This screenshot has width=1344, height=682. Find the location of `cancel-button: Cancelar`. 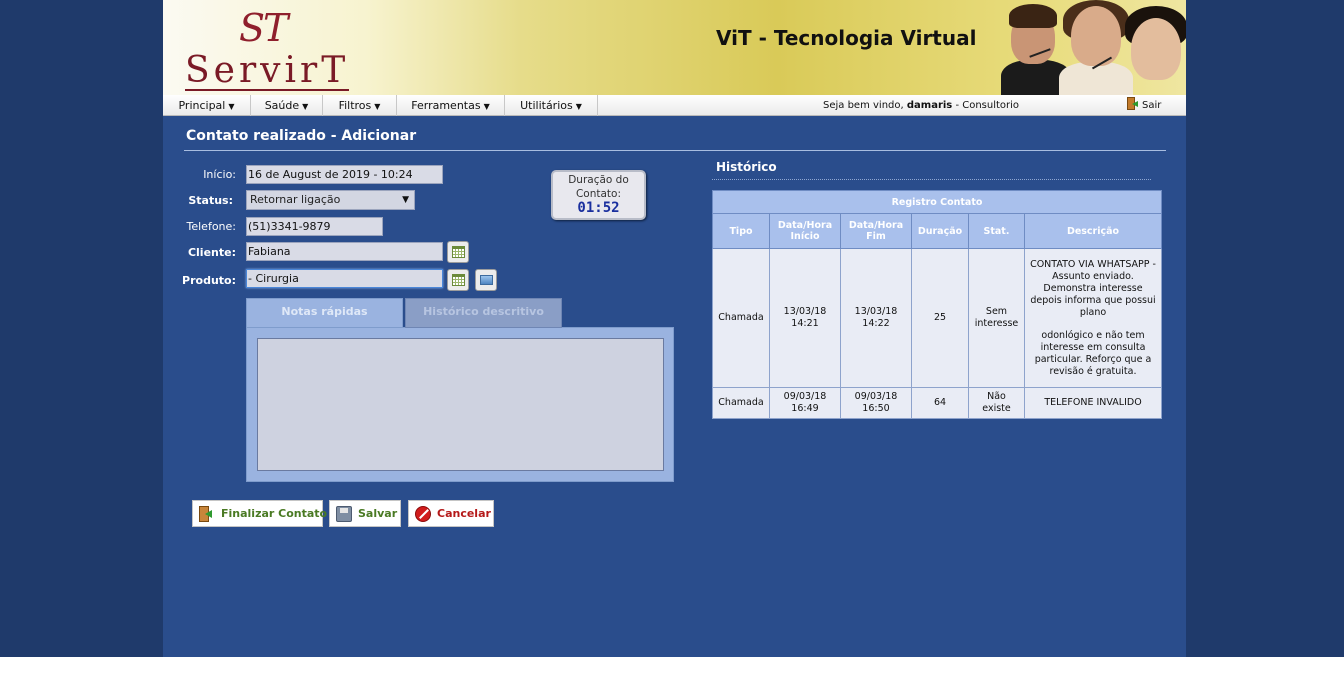

cancel-button: Cancelar is located at coordinates (451, 513).